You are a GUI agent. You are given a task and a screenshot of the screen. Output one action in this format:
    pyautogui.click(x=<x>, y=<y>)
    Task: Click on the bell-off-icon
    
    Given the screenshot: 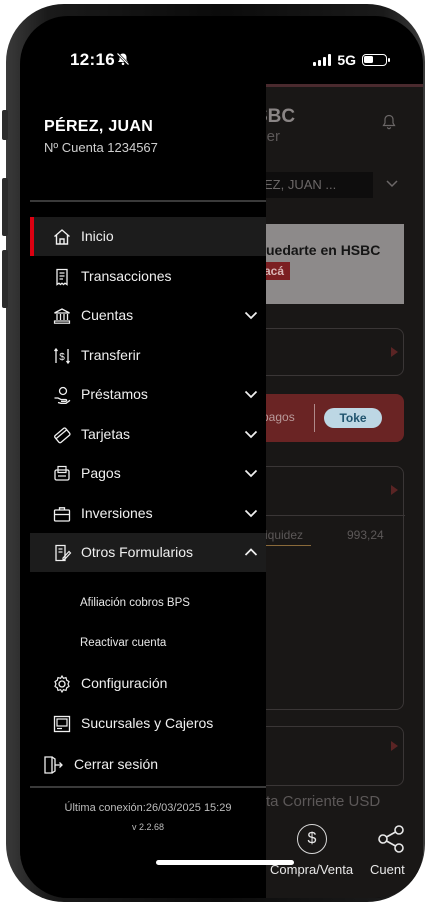 What is the action you would take?
    pyautogui.click(x=123, y=60)
    